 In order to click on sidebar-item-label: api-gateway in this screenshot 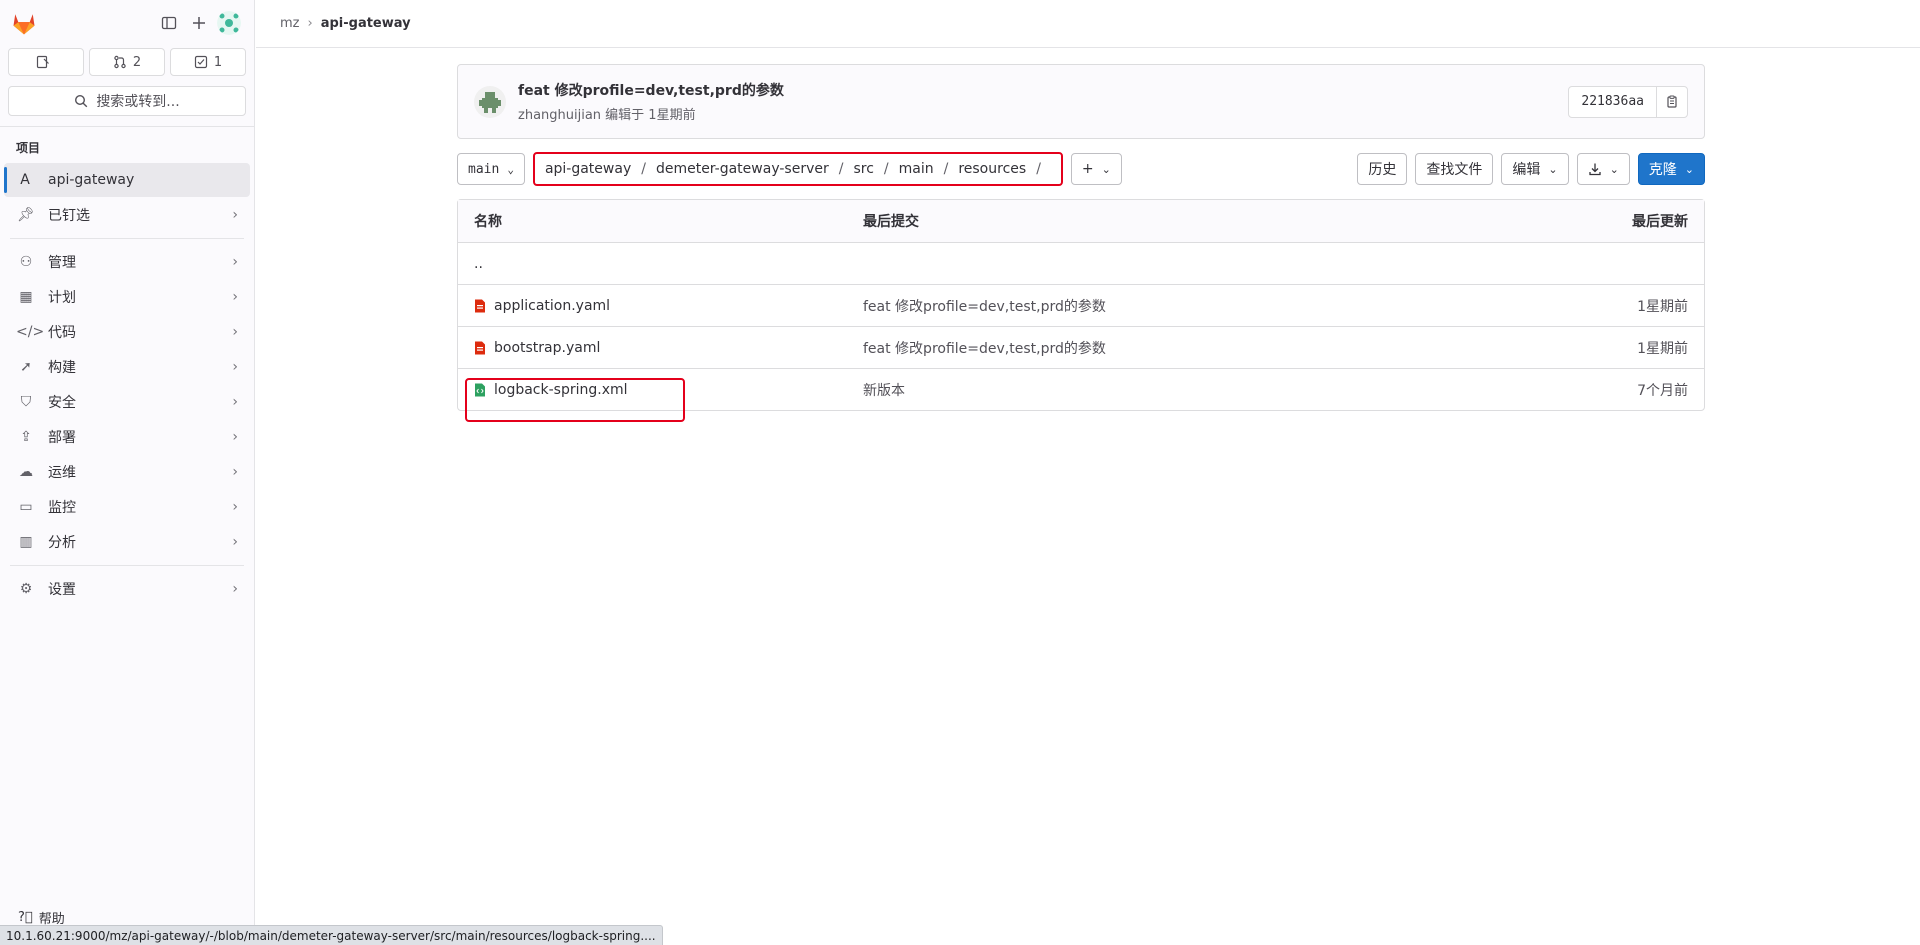, I will do `click(91, 180)`.